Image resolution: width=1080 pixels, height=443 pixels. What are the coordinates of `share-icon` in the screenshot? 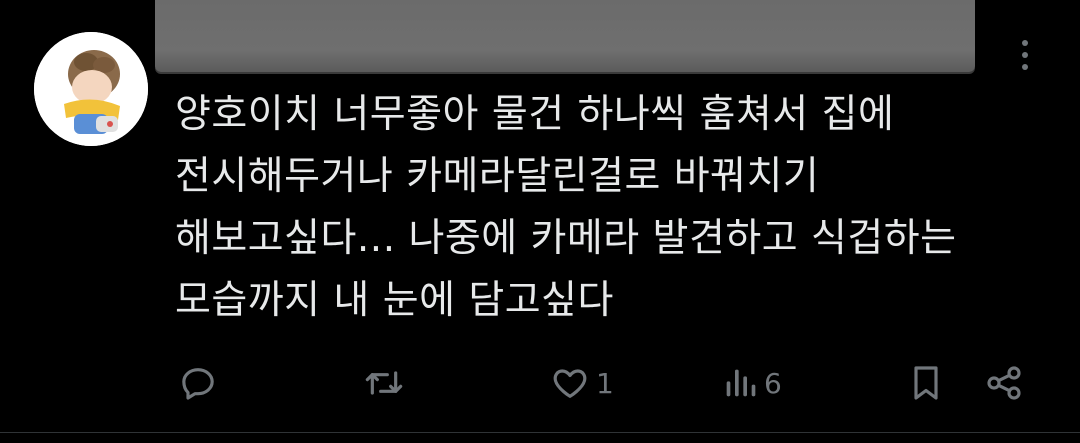 It's located at (1004, 383).